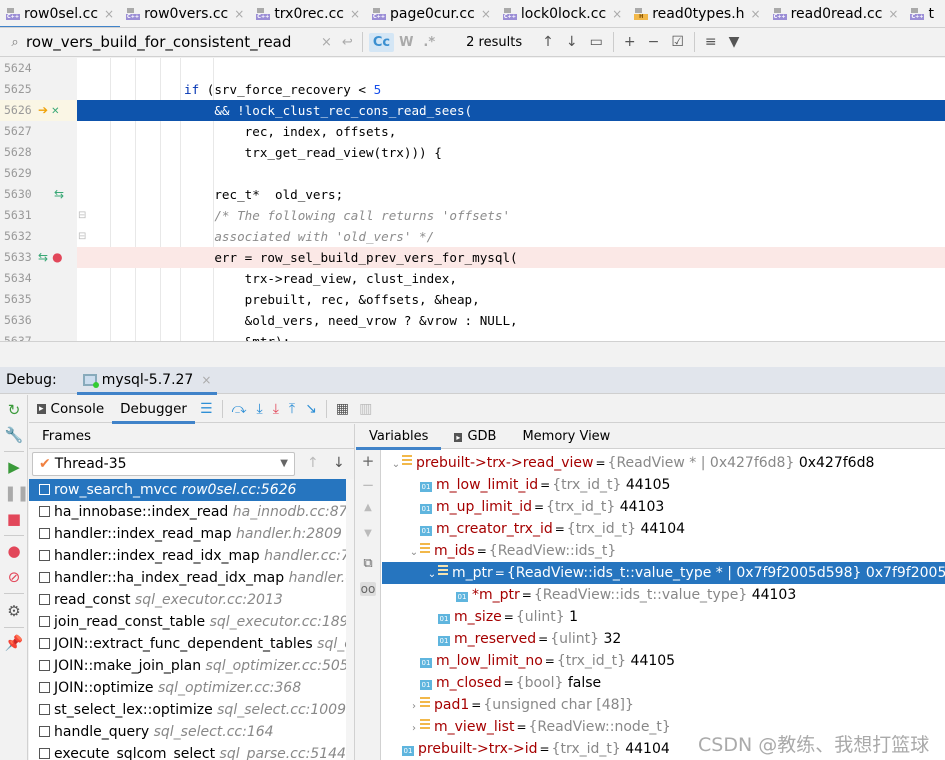 This screenshot has height=760, width=945. I want to click on code-line: 5632 ⊟ associated with 'old_vers' */, so click(472, 236).